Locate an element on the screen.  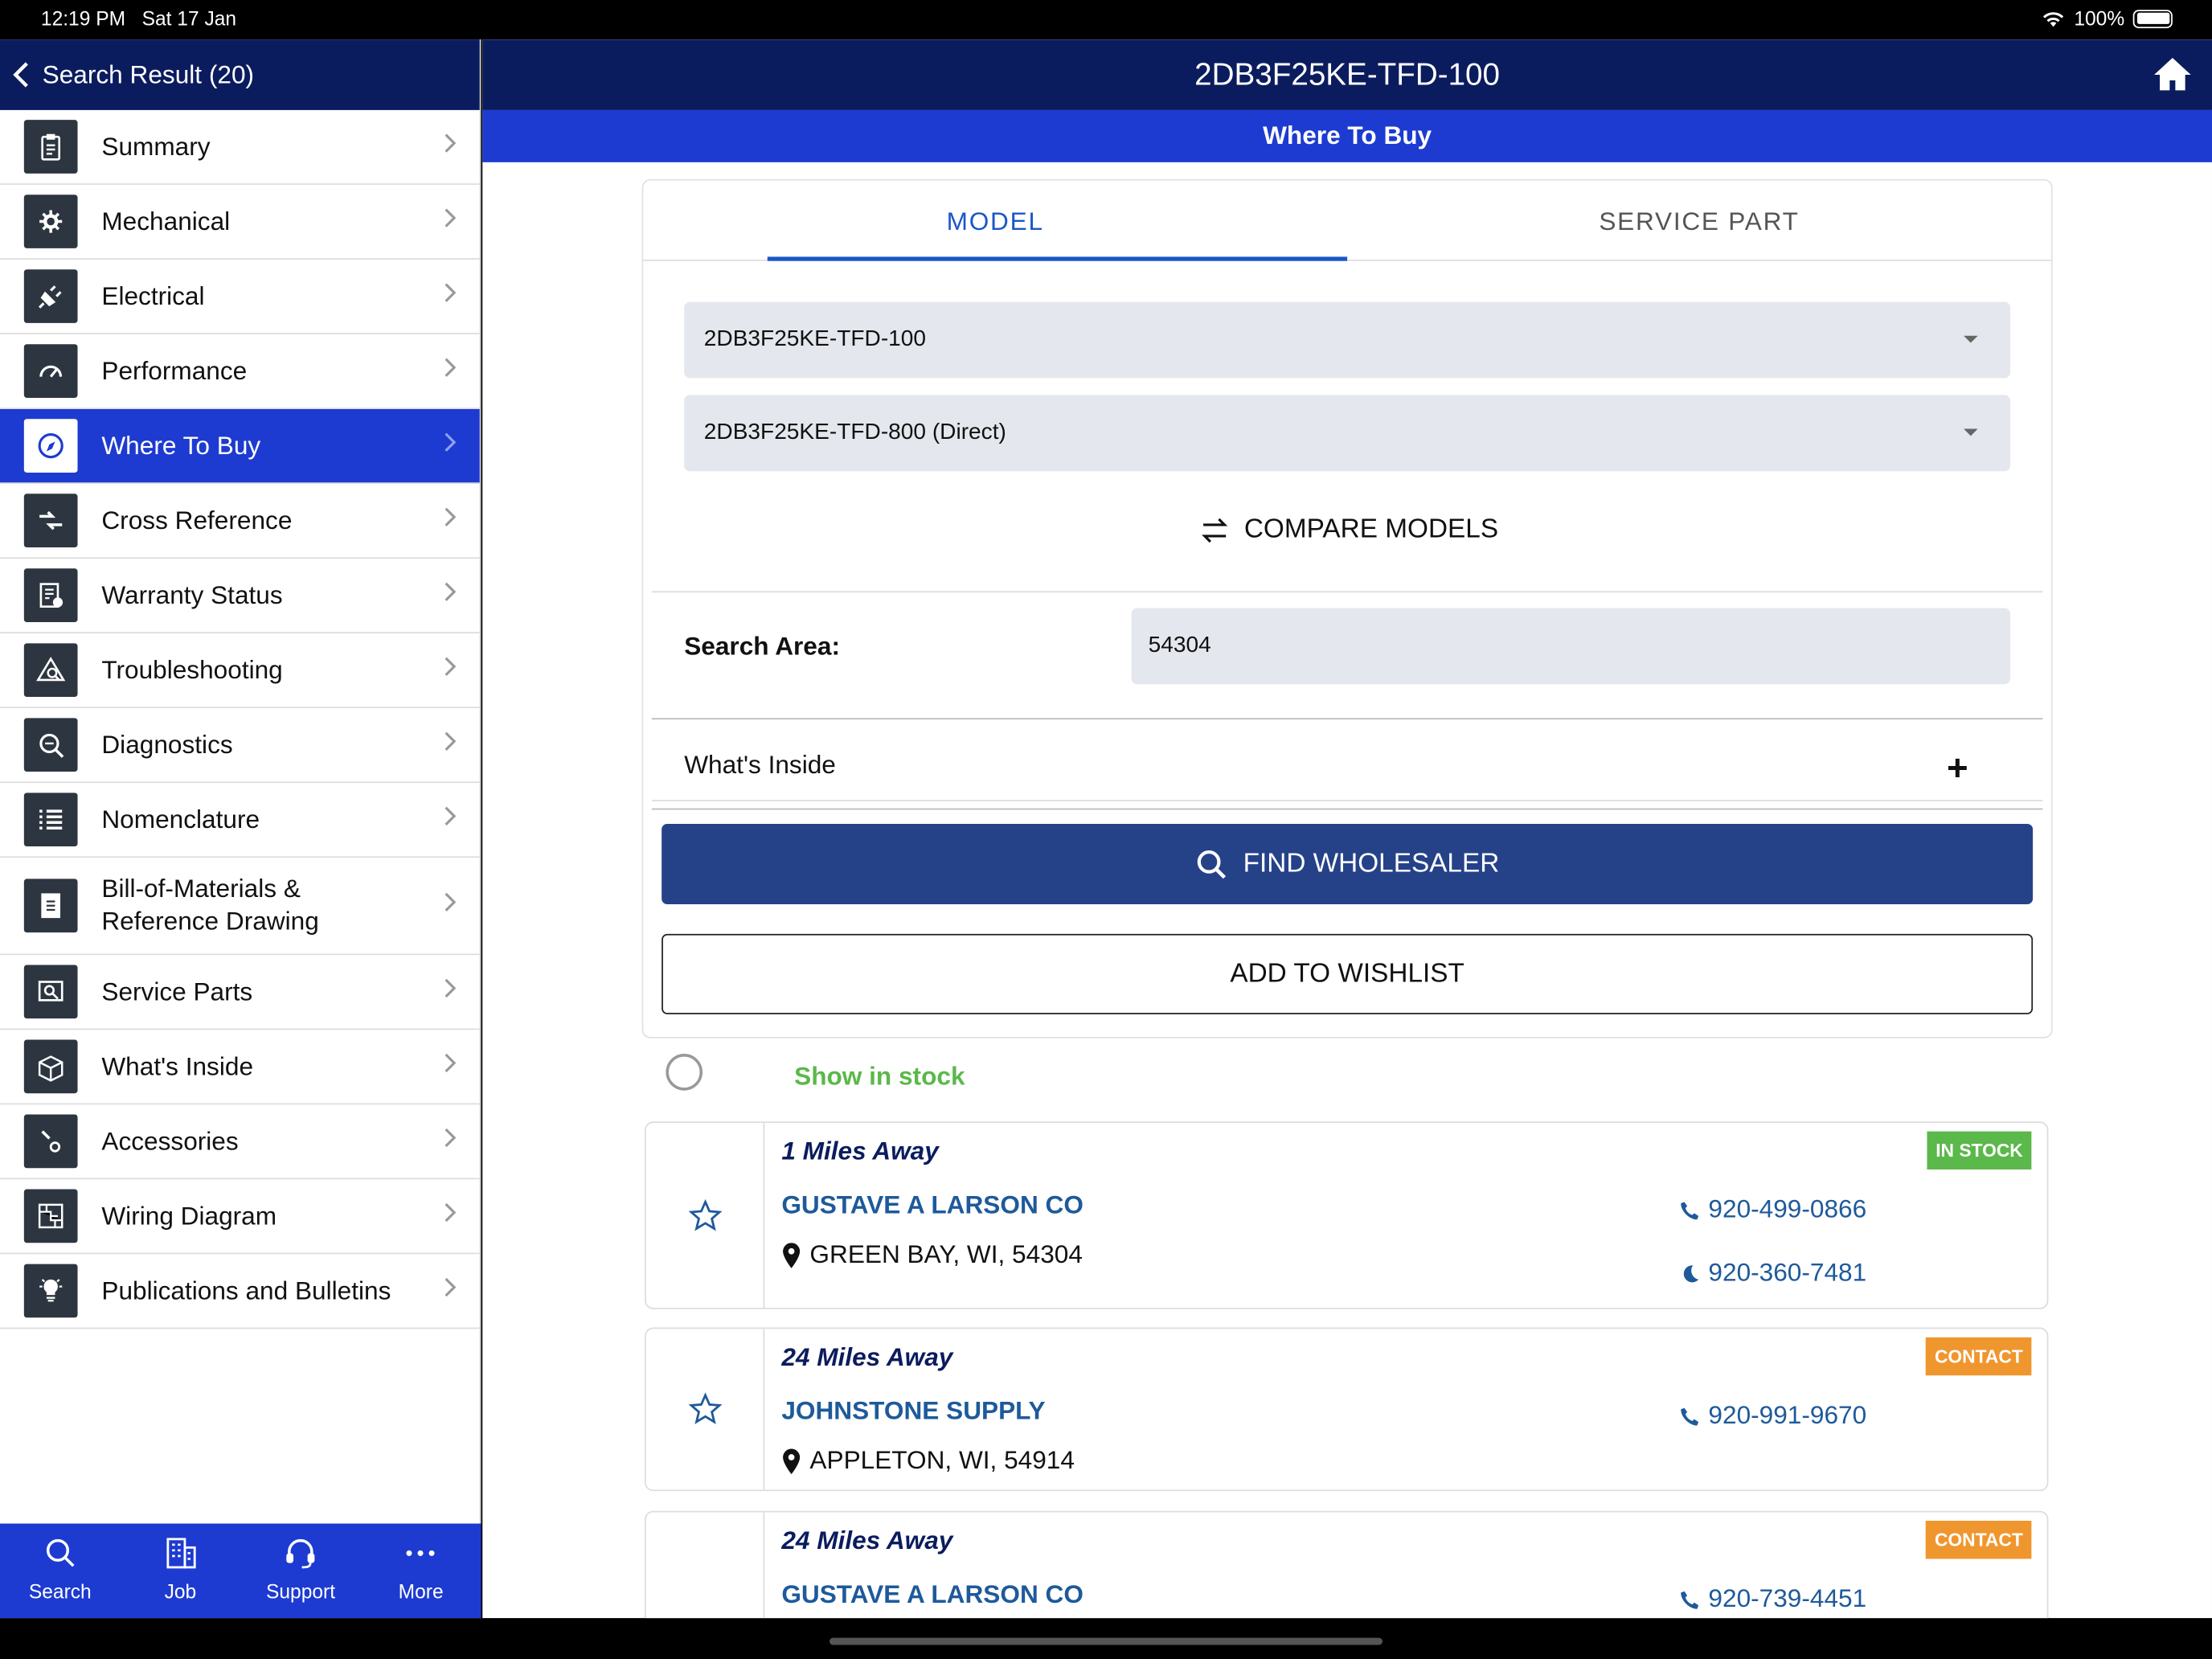
sidebar-item-summary: Summary is located at coordinates (240, 147).